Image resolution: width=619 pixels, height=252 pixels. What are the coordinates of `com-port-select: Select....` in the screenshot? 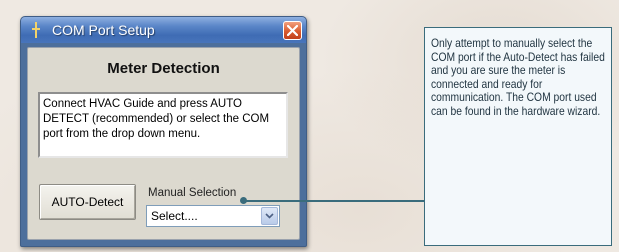 It's located at (213, 216).